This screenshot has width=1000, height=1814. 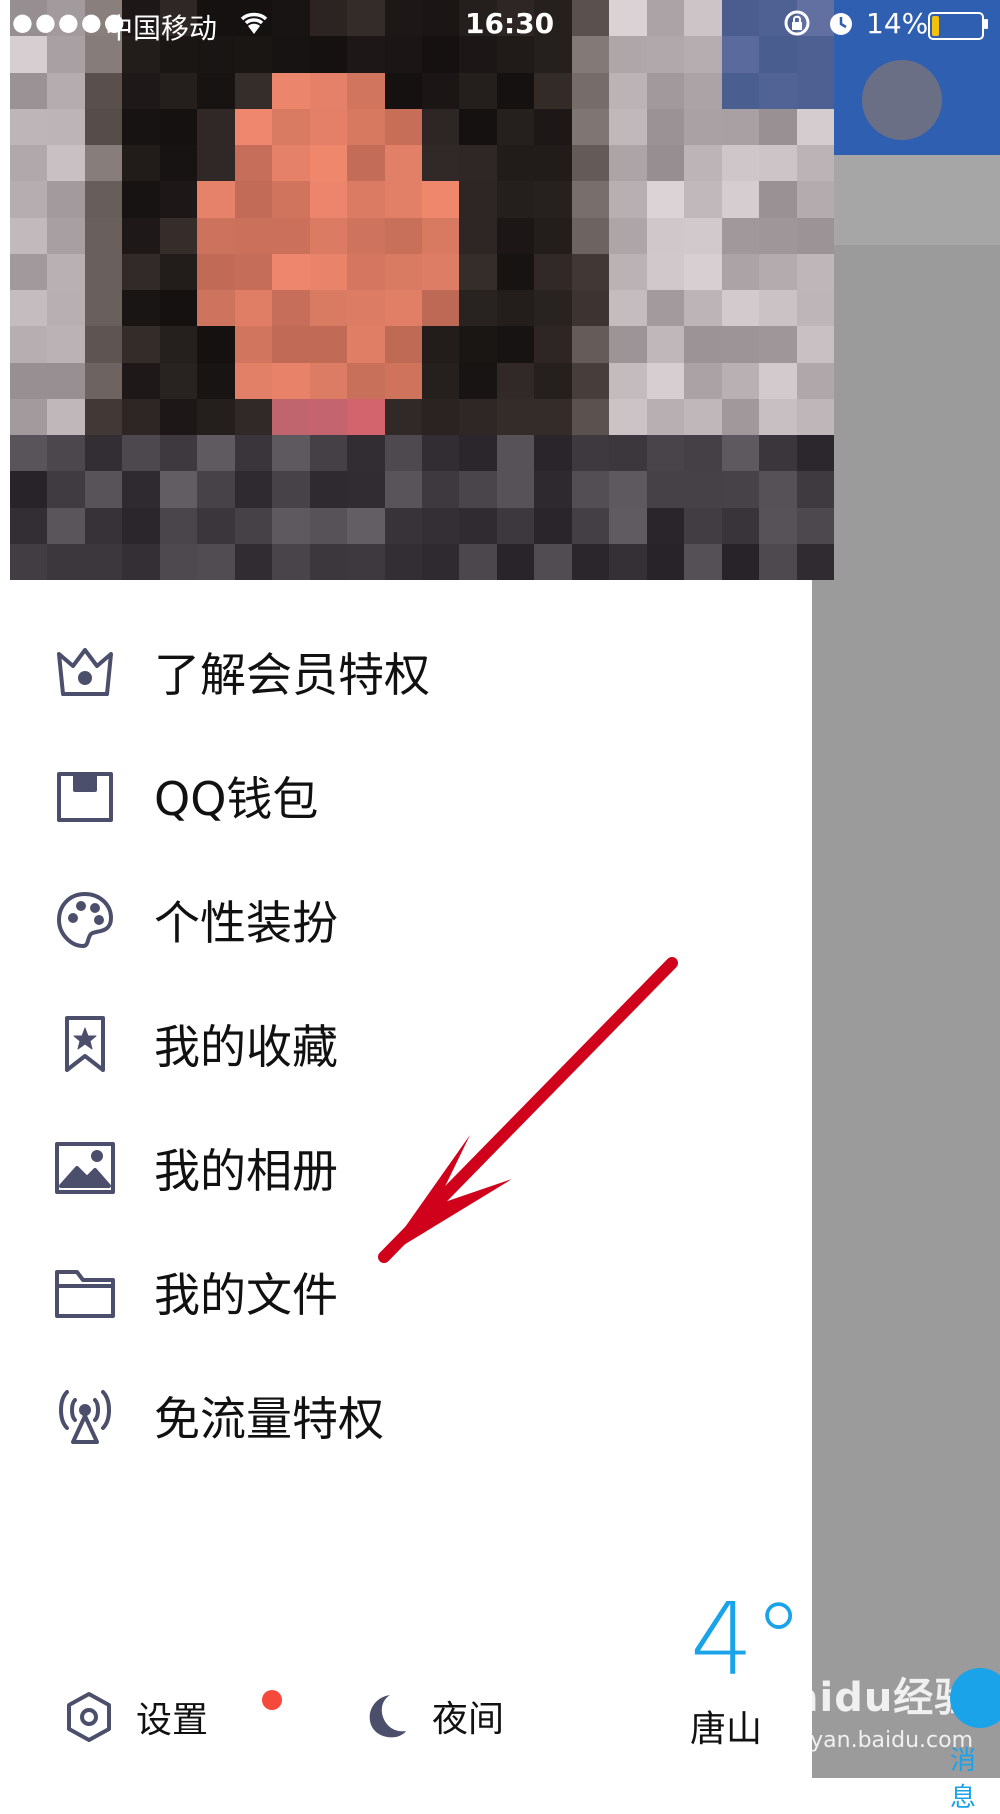 What do you see at coordinates (246, 1295) in the screenshot?
I see `menu-item-label: 我的文件` at bounding box center [246, 1295].